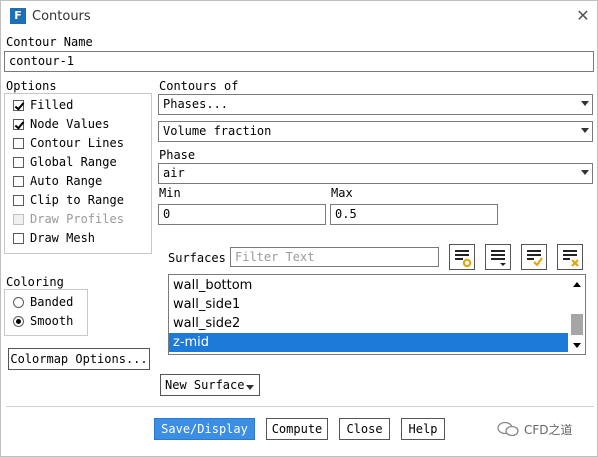  I want to click on filled-checkbox: Filled, so click(43, 105).